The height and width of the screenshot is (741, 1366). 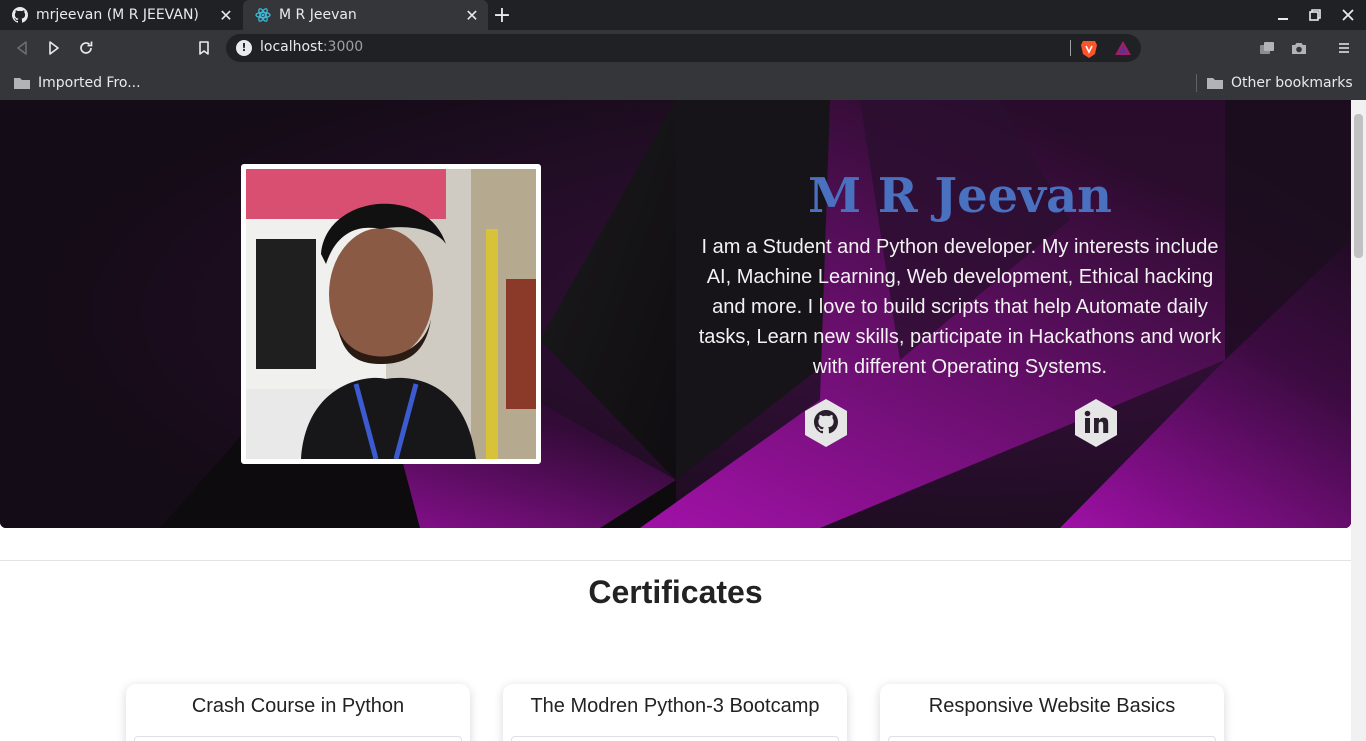 I want to click on tab-github: mrjeevan (M R JEEVAN) ✕, so click(x=121, y=15).